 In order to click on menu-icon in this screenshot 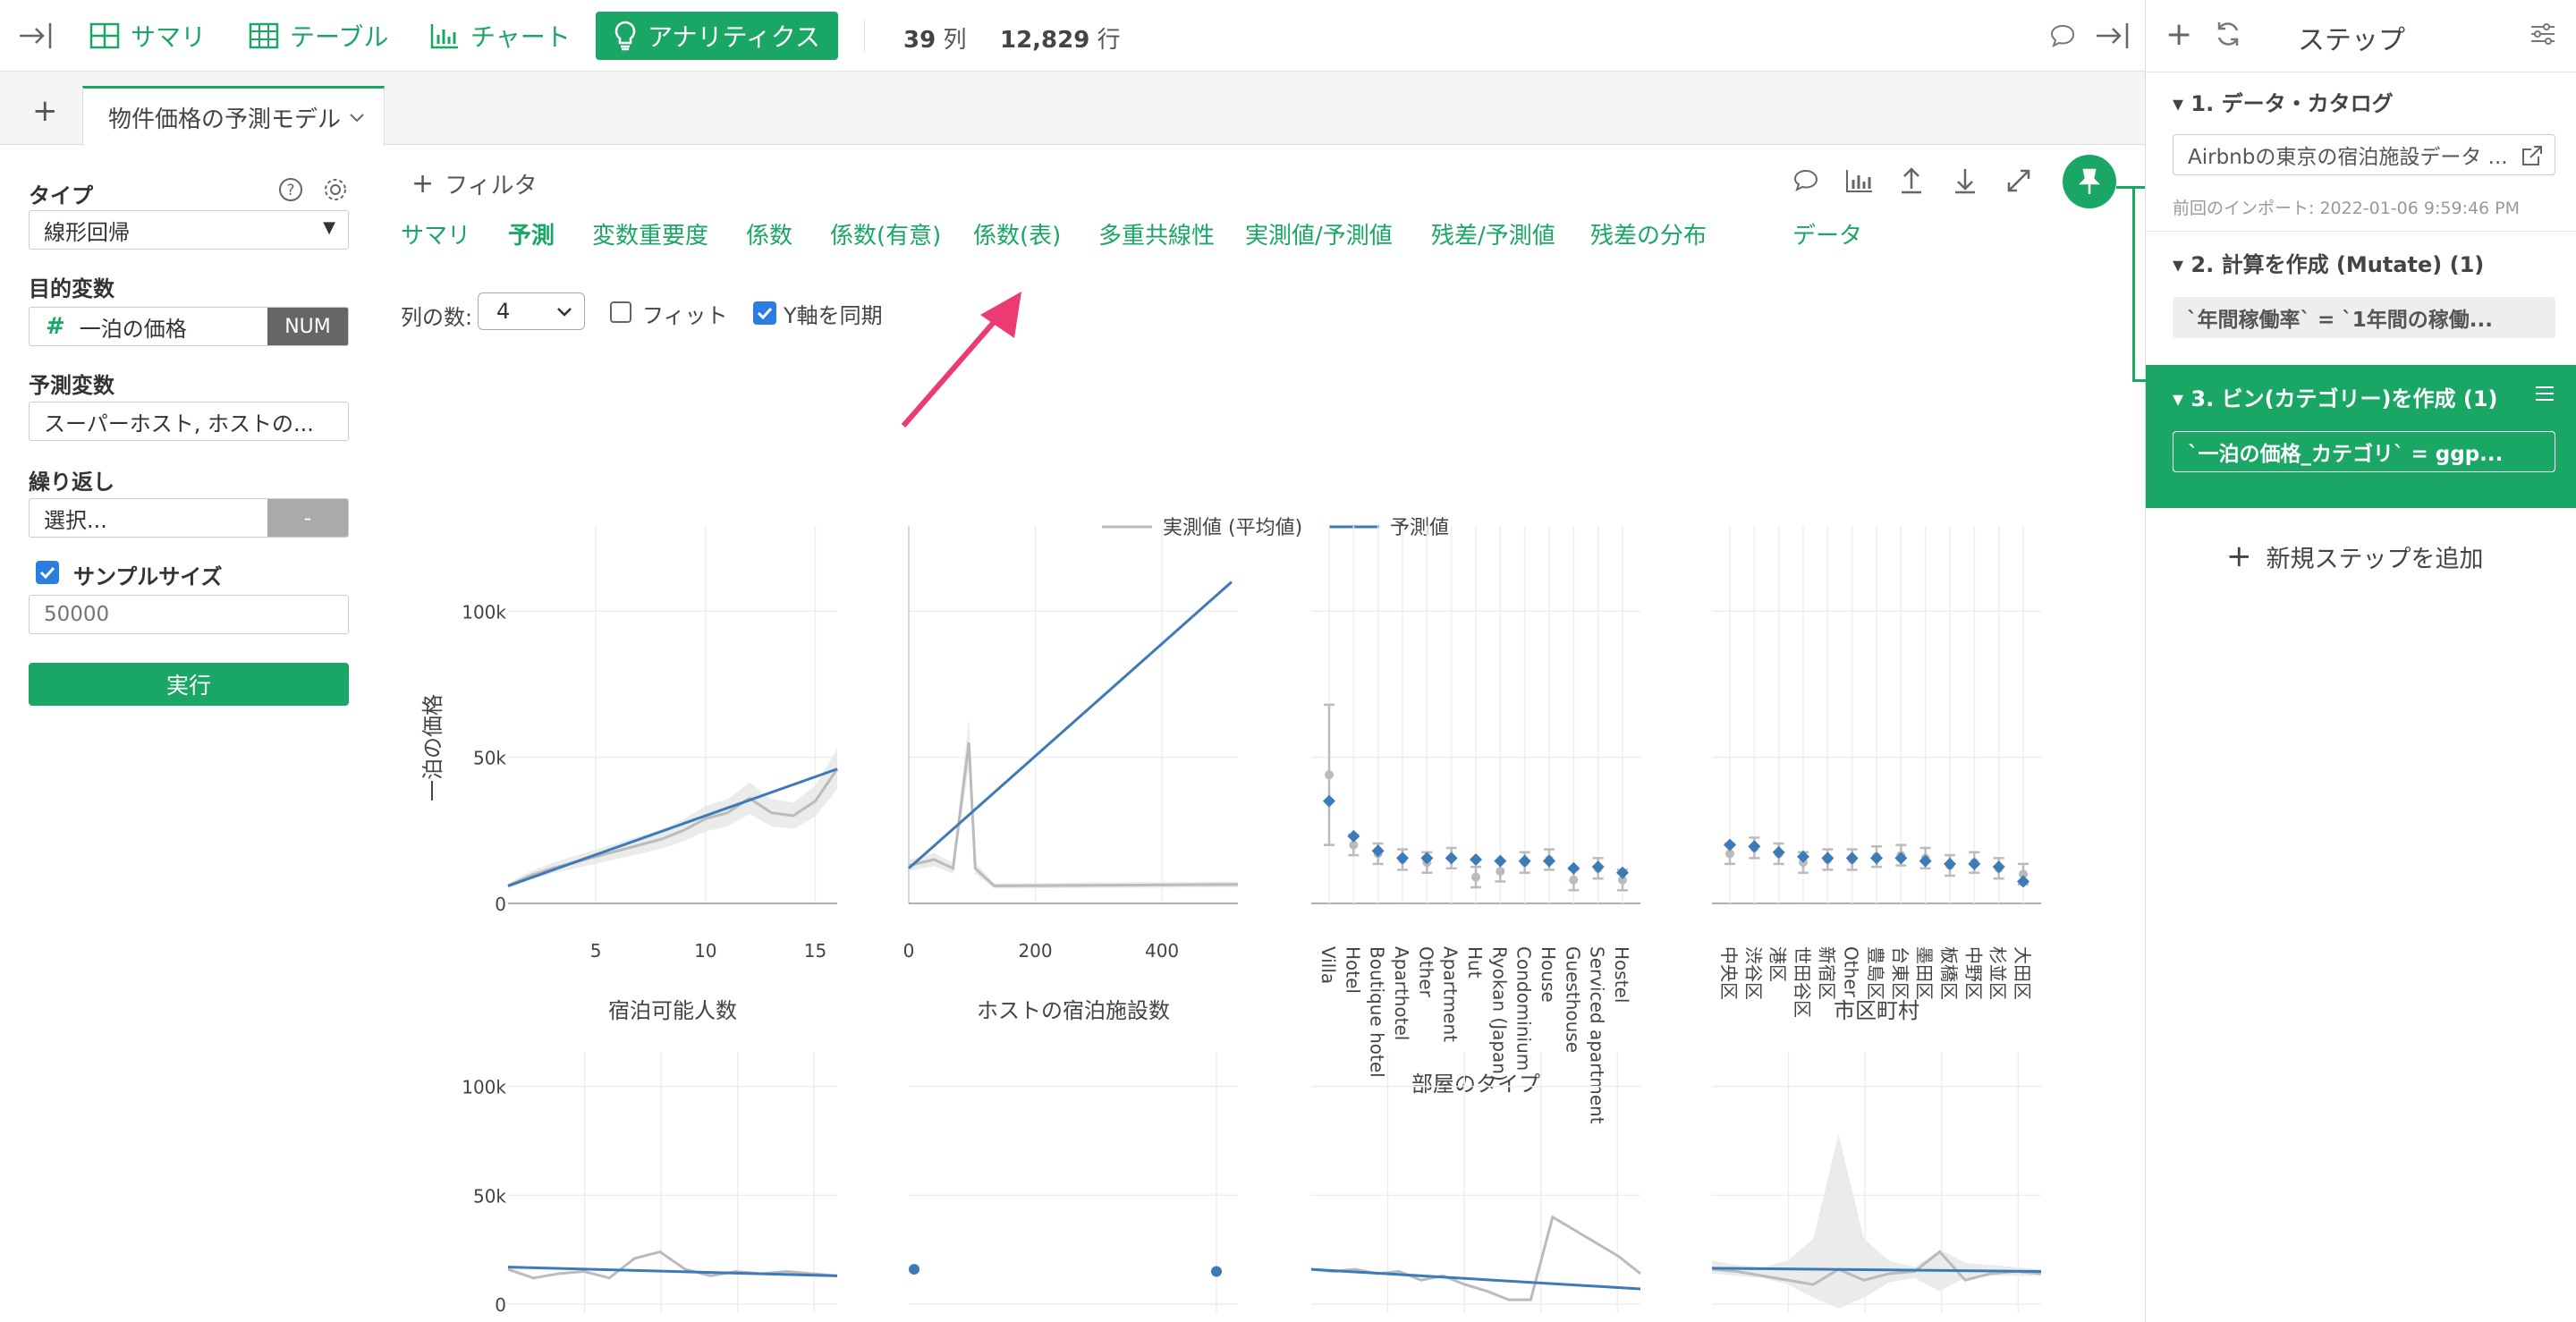, I will do `click(2544, 394)`.